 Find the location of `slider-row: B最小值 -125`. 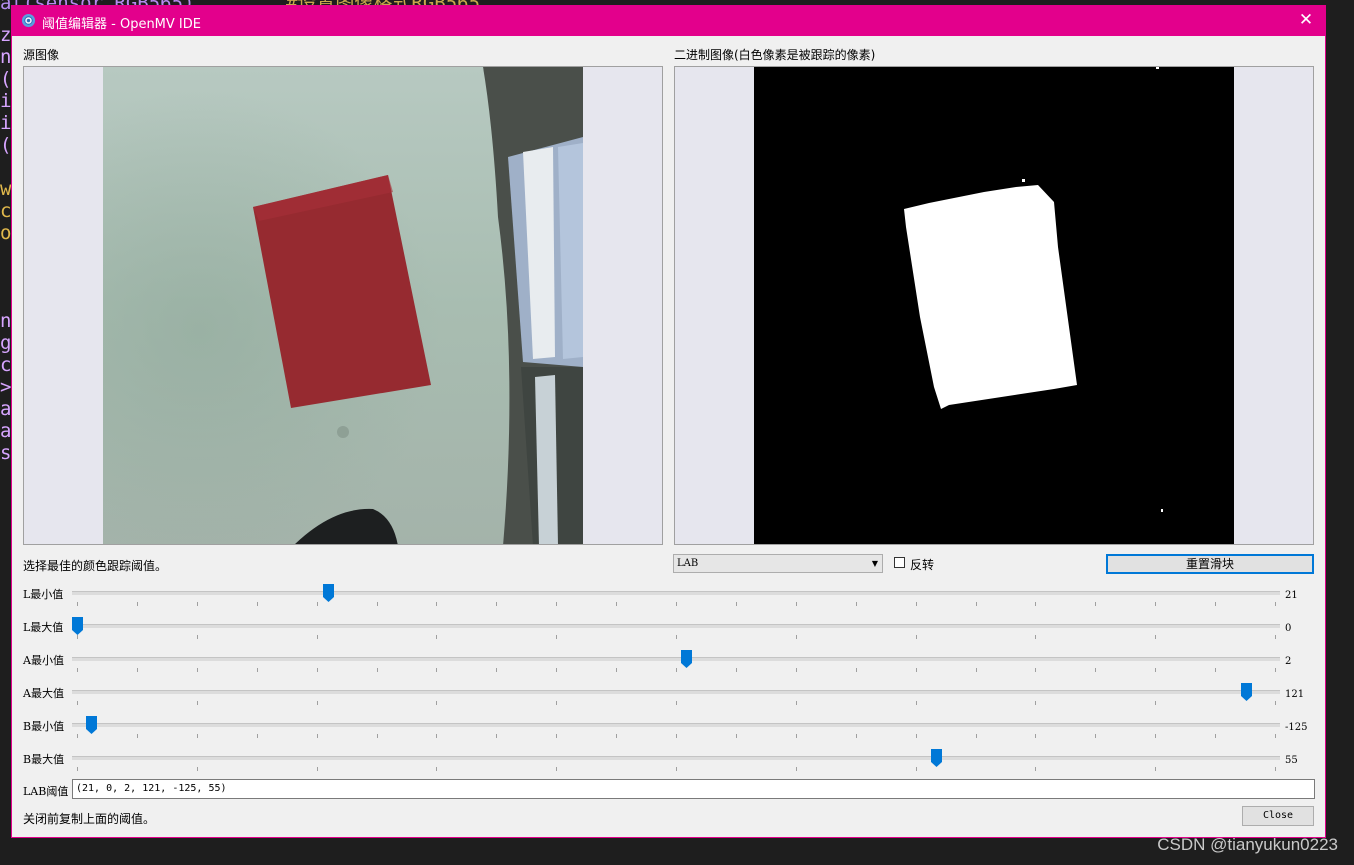

slider-row: B最小值 -125 is located at coordinates (668, 730).